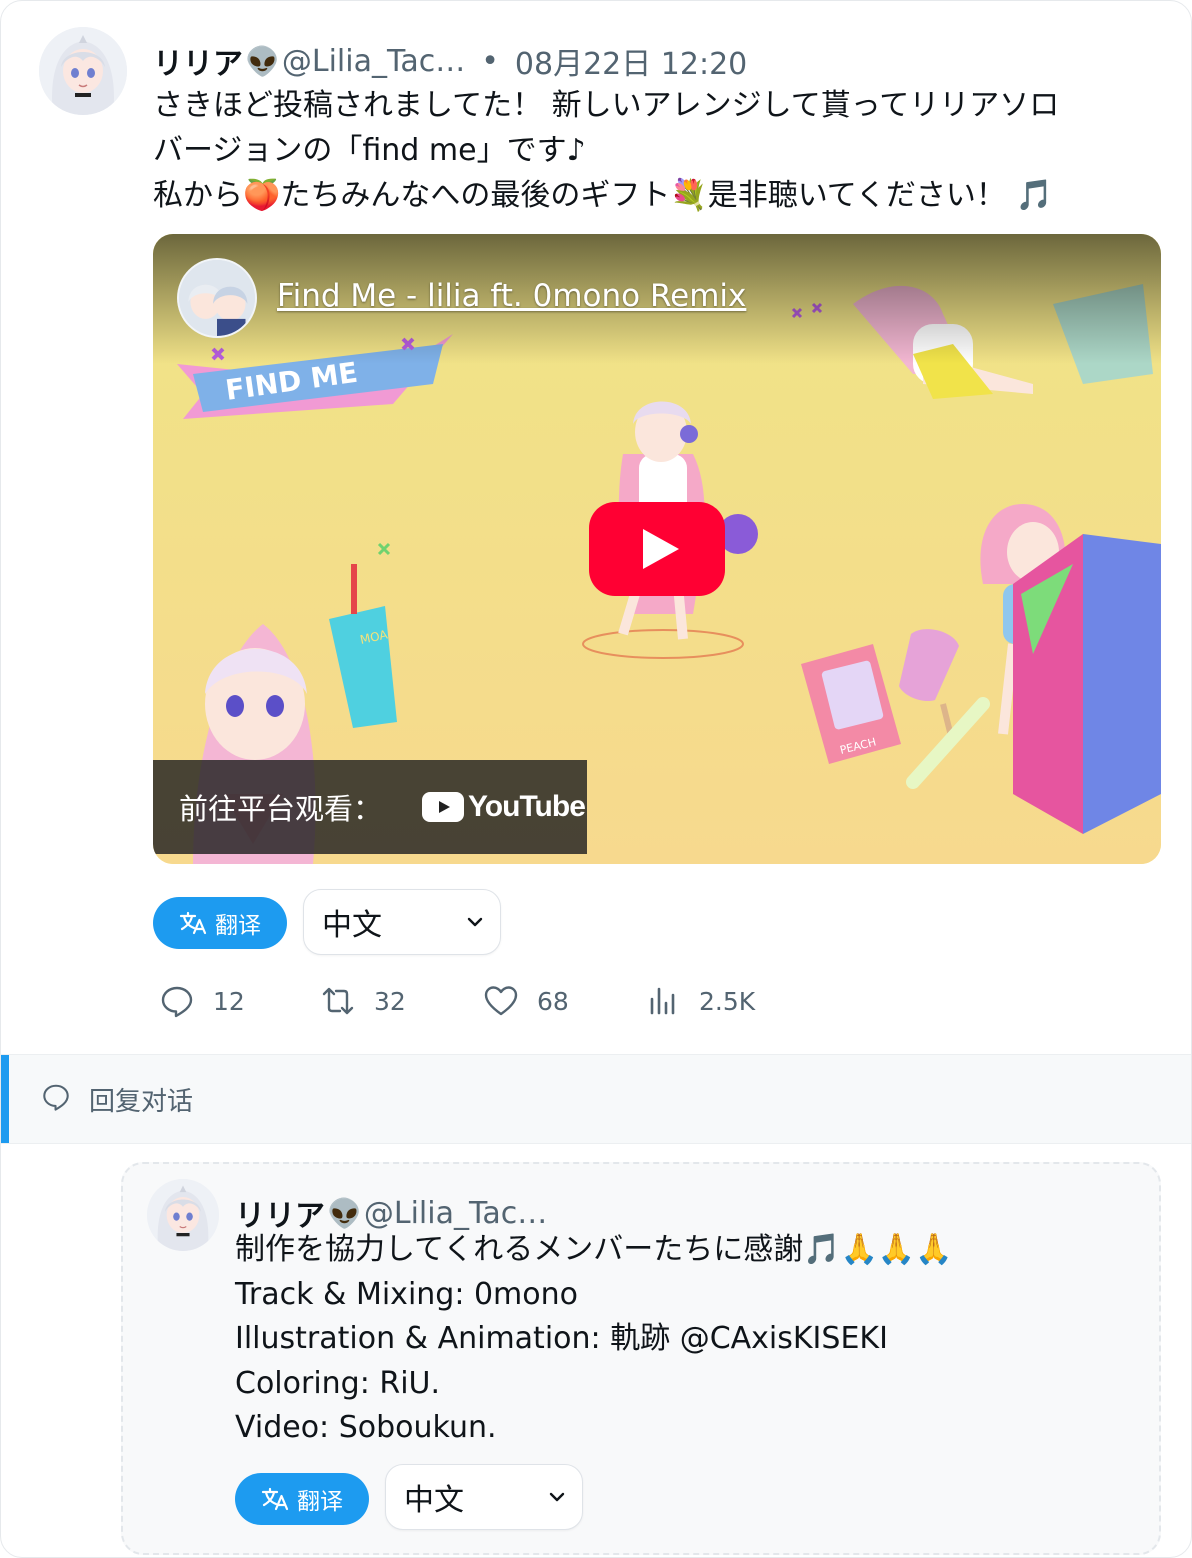 The image size is (1192, 1558). Describe the element at coordinates (198, 61) in the screenshot. I see `display-name: リリア` at that location.